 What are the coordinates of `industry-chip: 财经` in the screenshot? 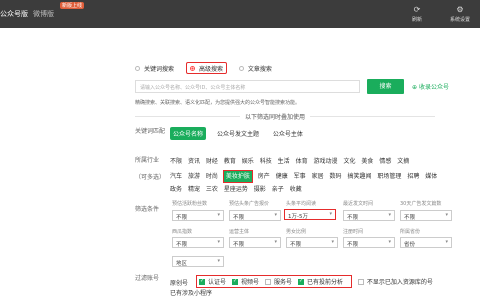 It's located at (212, 161).